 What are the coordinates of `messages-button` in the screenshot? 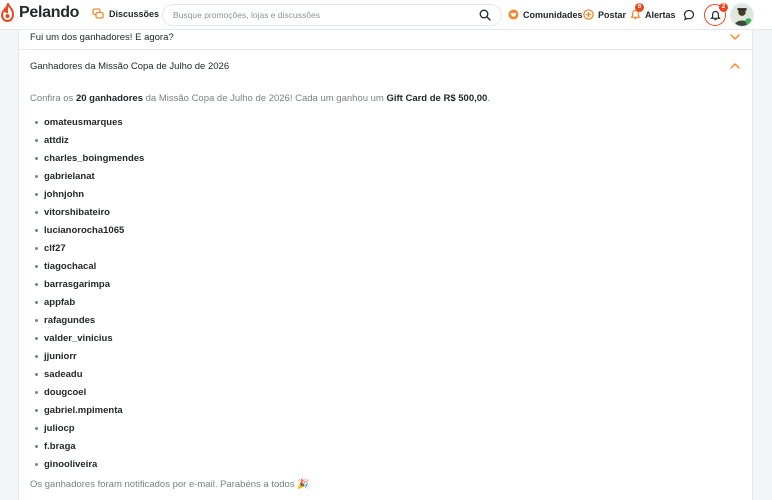 It's located at (689, 15).